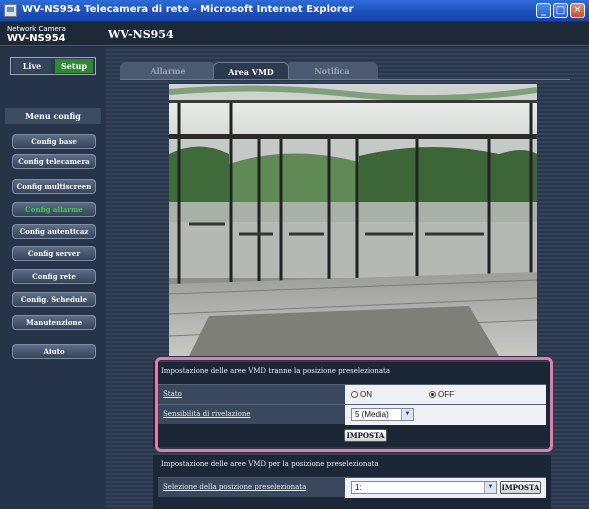  What do you see at coordinates (577, 10) in the screenshot?
I see `close-icon: ✕` at bounding box center [577, 10].